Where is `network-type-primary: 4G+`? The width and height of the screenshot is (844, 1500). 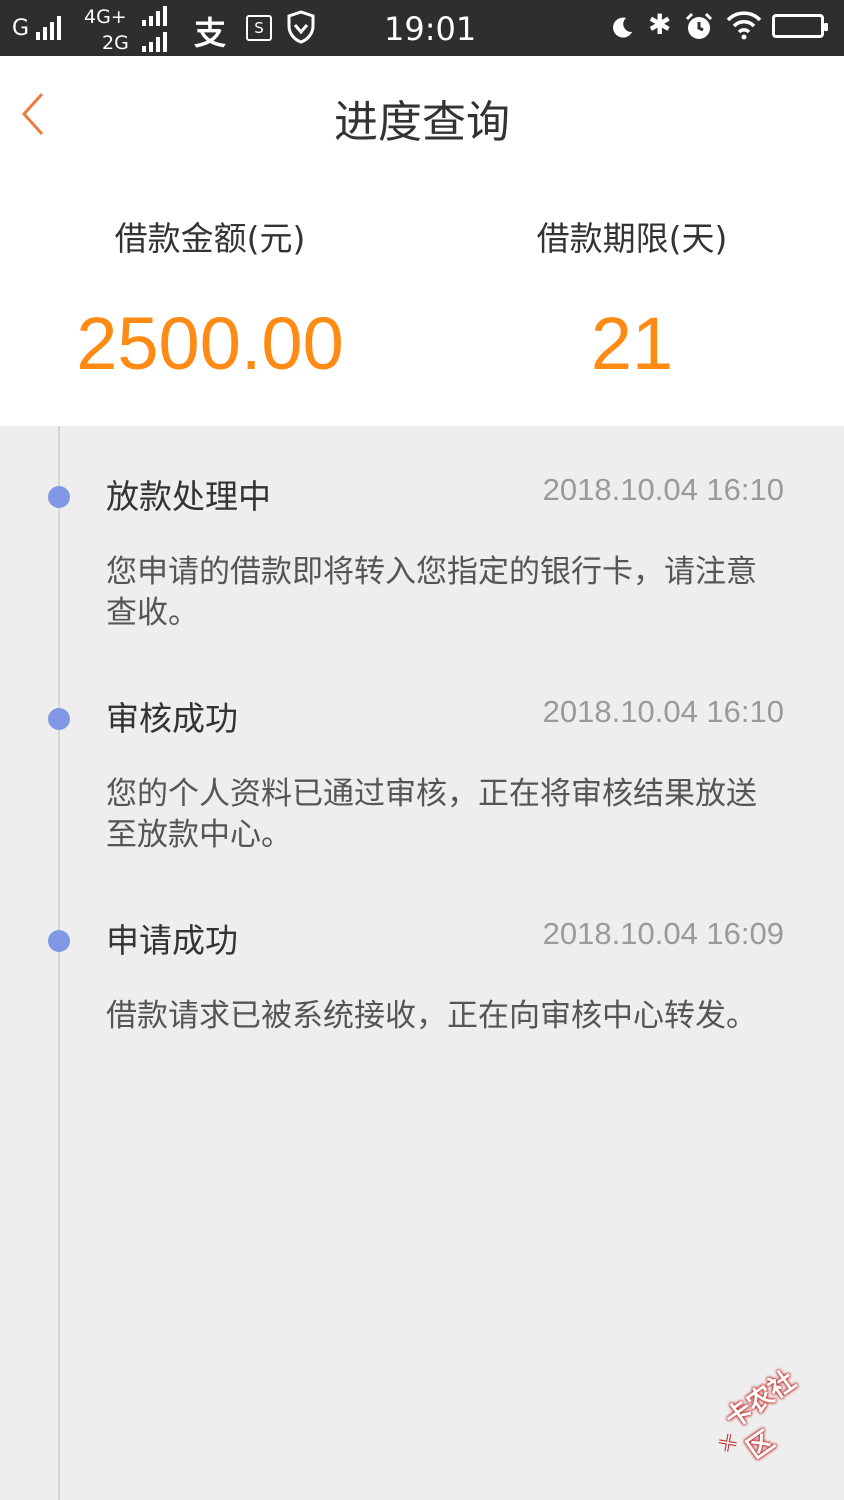
network-type-primary: 4G+ is located at coordinates (105, 17).